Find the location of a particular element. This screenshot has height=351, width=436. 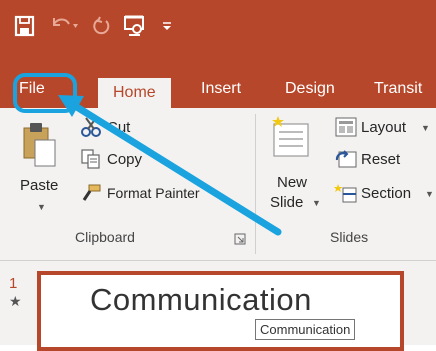

reset-icon is located at coordinates (346, 161).